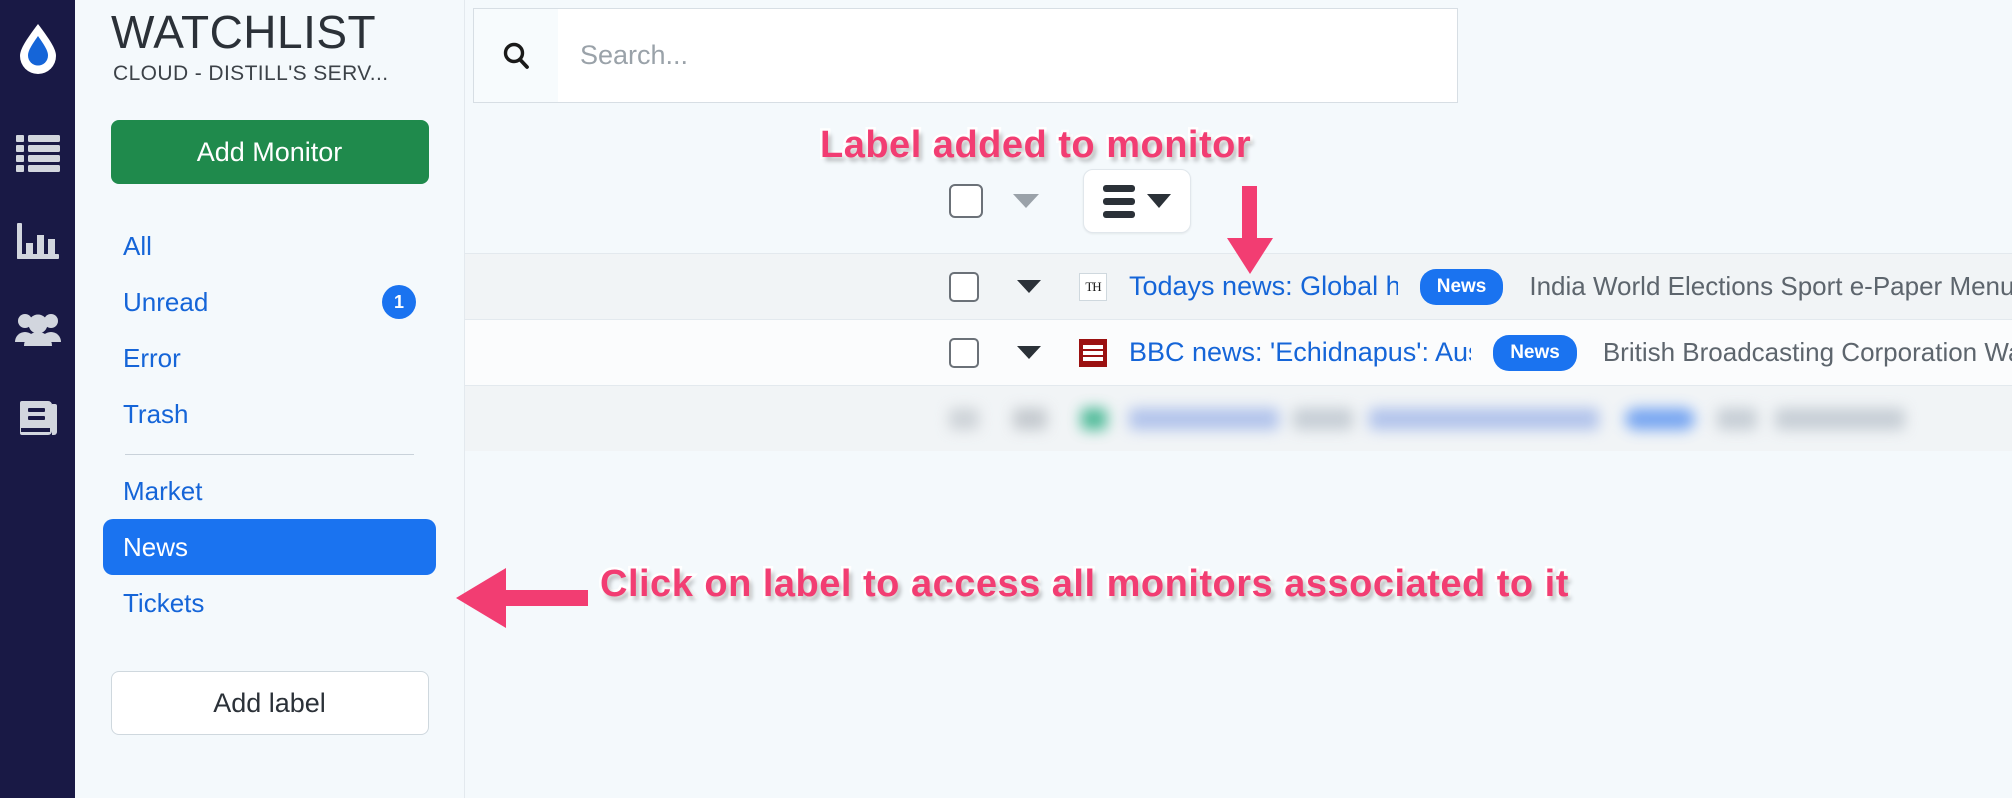 The width and height of the screenshot is (2012, 798). I want to click on favicon-bbc-icon, so click(1093, 352).